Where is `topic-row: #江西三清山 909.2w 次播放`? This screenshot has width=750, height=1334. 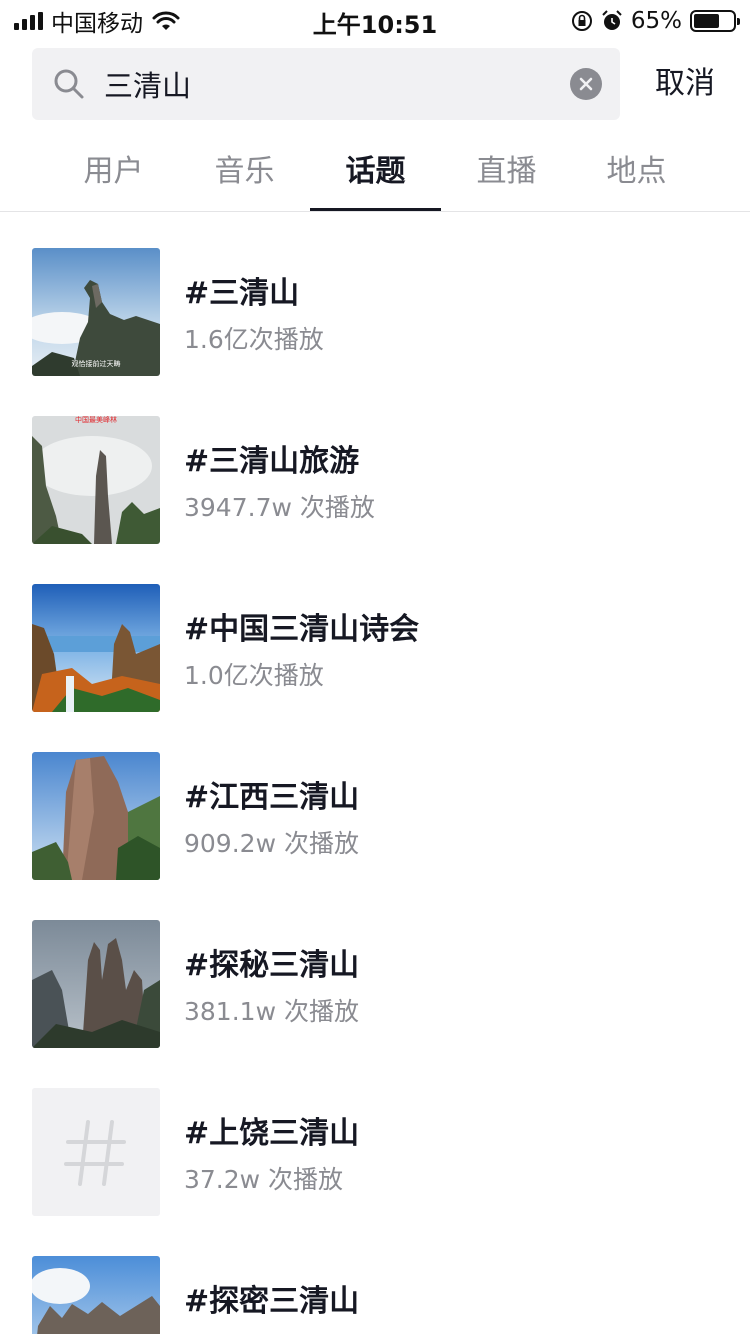
topic-row: #江西三清山 909.2w 次播放 is located at coordinates (375, 800).